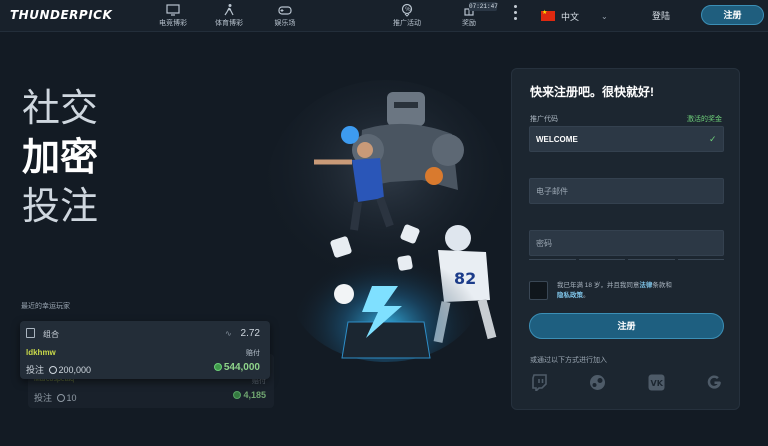  I want to click on nav-promotions-label: 推广活动, so click(407, 23).